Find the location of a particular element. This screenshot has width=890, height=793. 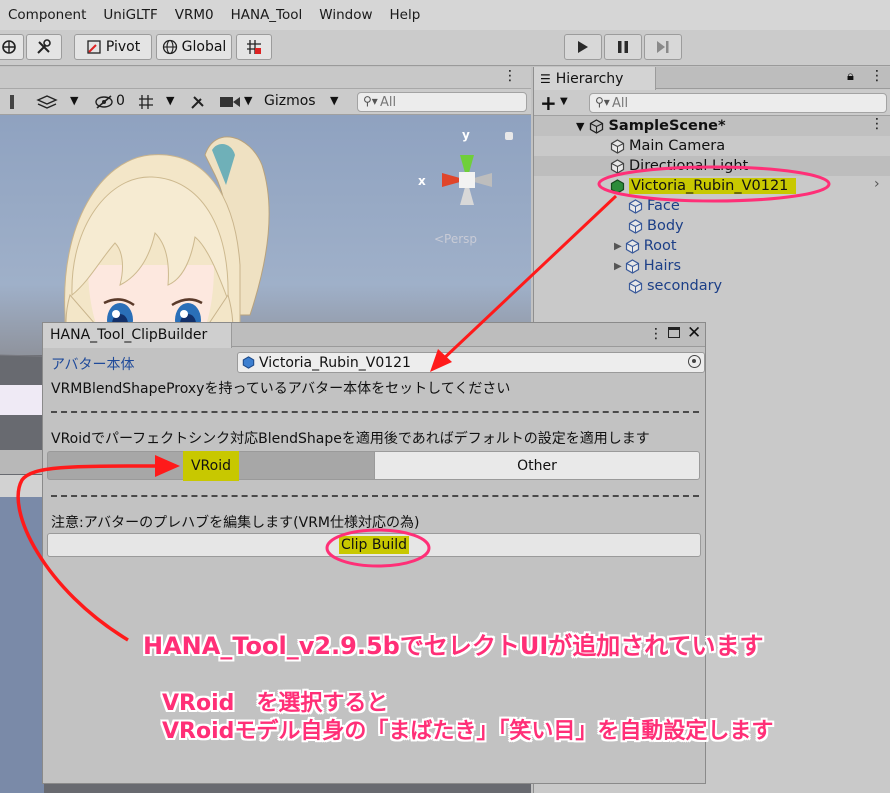

wrench-icon is located at coordinates (44, 46).